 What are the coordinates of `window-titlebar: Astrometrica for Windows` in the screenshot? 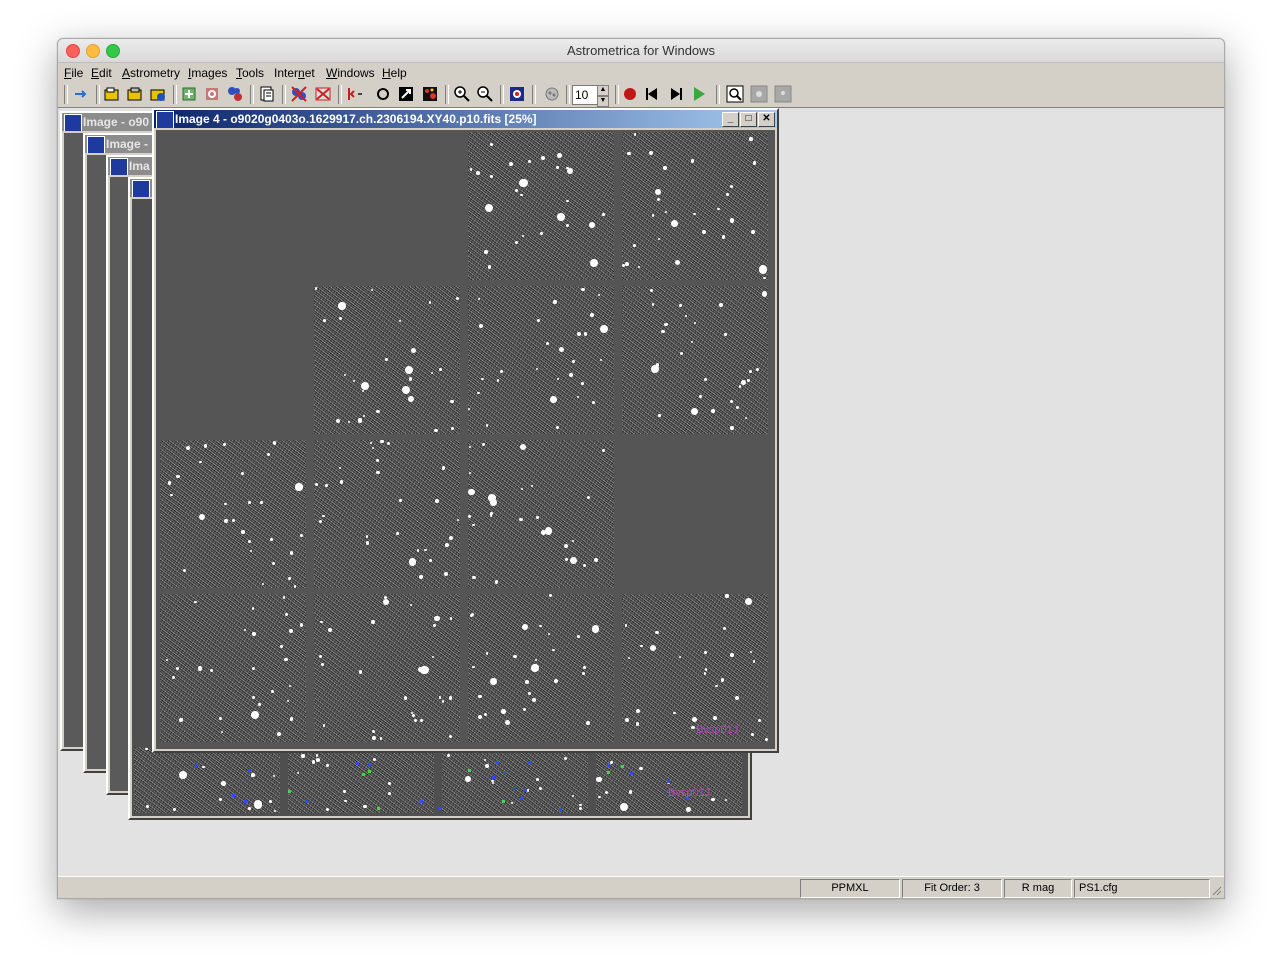 It's located at (641, 51).